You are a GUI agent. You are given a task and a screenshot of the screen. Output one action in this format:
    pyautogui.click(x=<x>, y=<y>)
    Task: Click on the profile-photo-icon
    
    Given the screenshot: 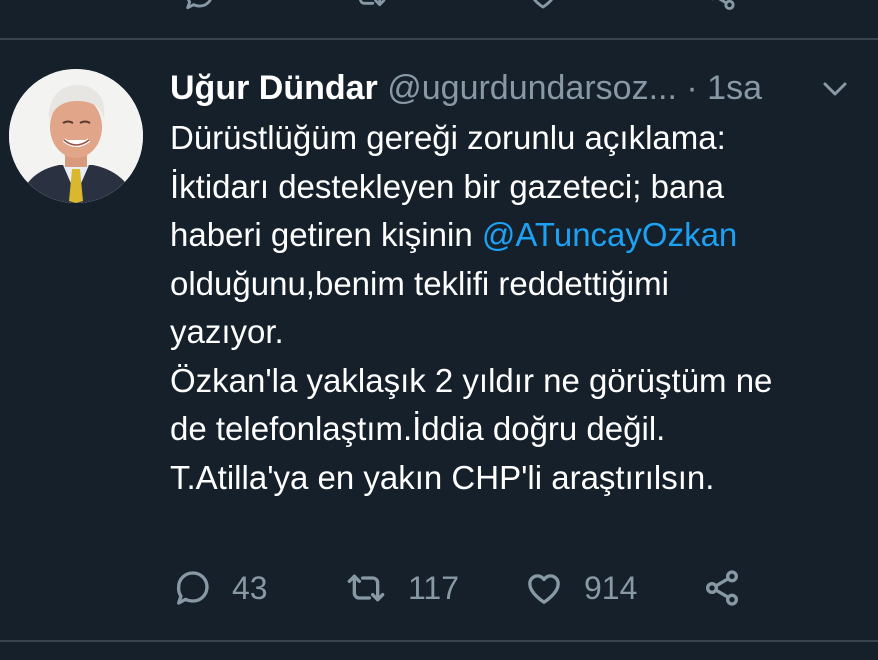 What is the action you would take?
    pyautogui.click(x=76, y=136)
    